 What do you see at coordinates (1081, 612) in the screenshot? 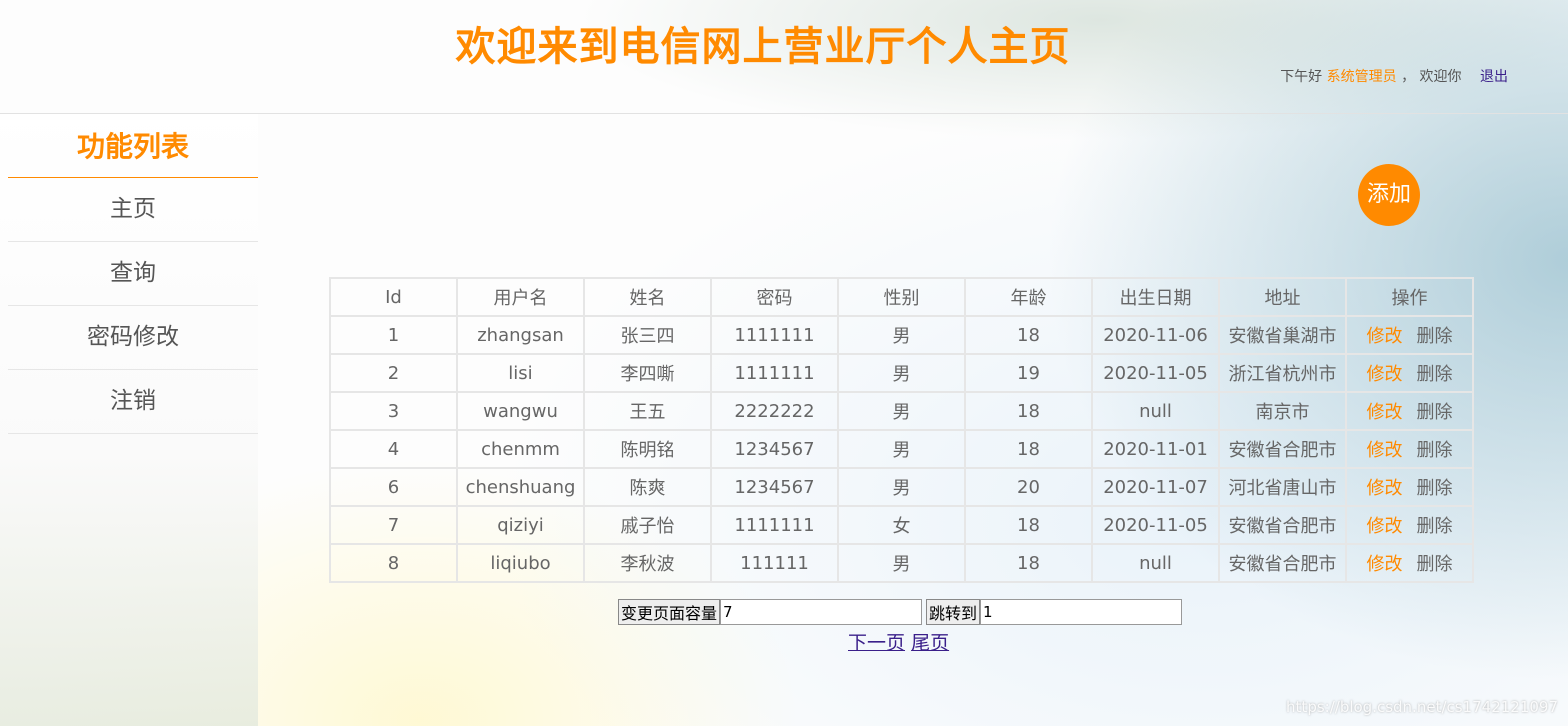
I see `jump-page-input` at bounding box center [1081, 612].